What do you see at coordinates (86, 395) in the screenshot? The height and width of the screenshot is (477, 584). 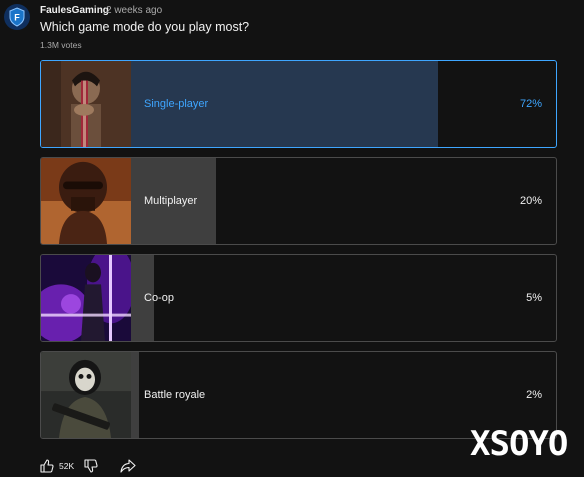 I see `skull-mask-soldier-thumbnail-icon` at bounding box center [86, 395].